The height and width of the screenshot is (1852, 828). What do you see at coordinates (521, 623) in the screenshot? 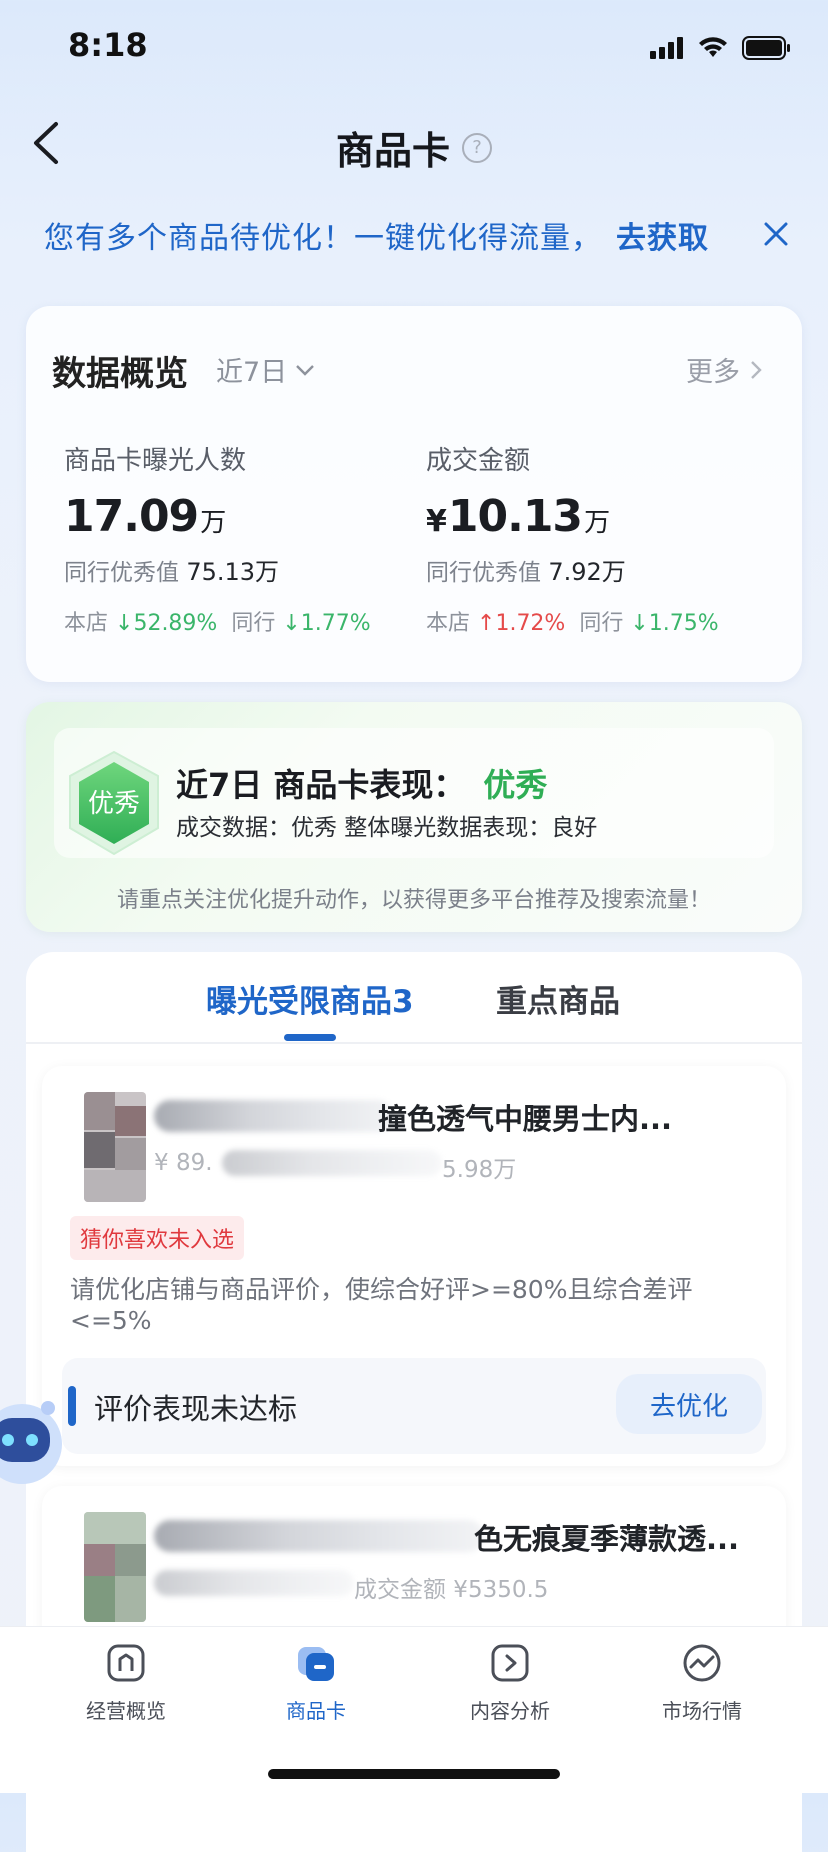
I see `store-trend: ↑1.72%` at bounding box center [521, 623].